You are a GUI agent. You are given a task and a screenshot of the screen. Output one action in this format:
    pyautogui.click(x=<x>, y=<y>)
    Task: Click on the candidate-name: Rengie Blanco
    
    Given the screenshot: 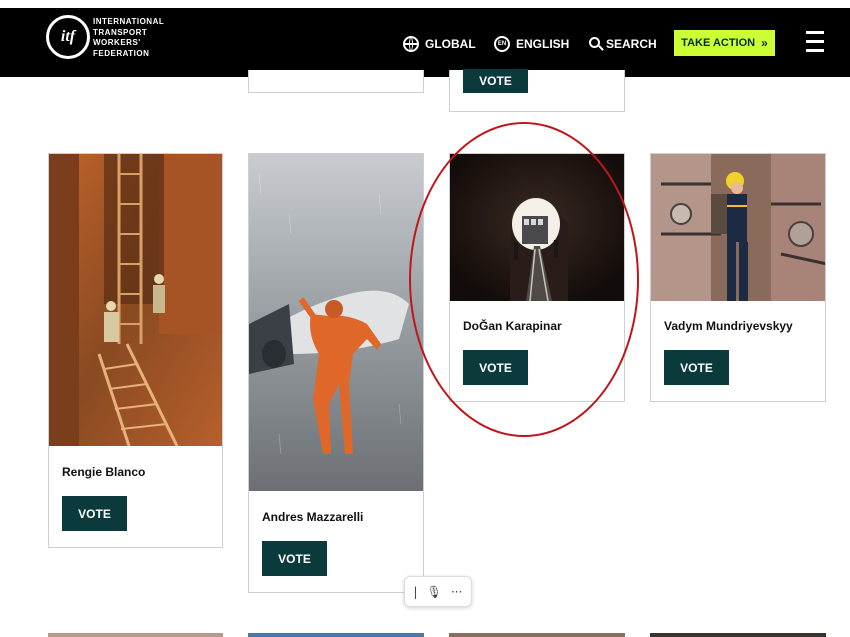 What is the action you would take?
    pyautogui.click(x=104, y=472)
    